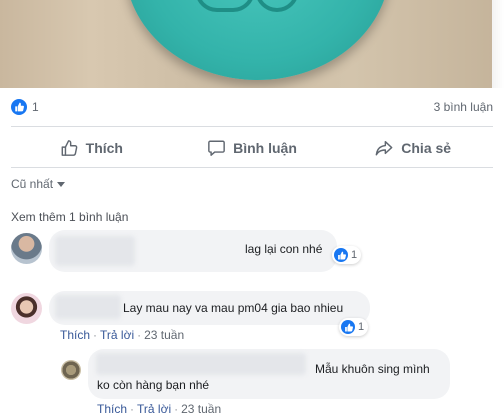  I want to click on comment-reply-link: Trả lời, so click(117, 335).